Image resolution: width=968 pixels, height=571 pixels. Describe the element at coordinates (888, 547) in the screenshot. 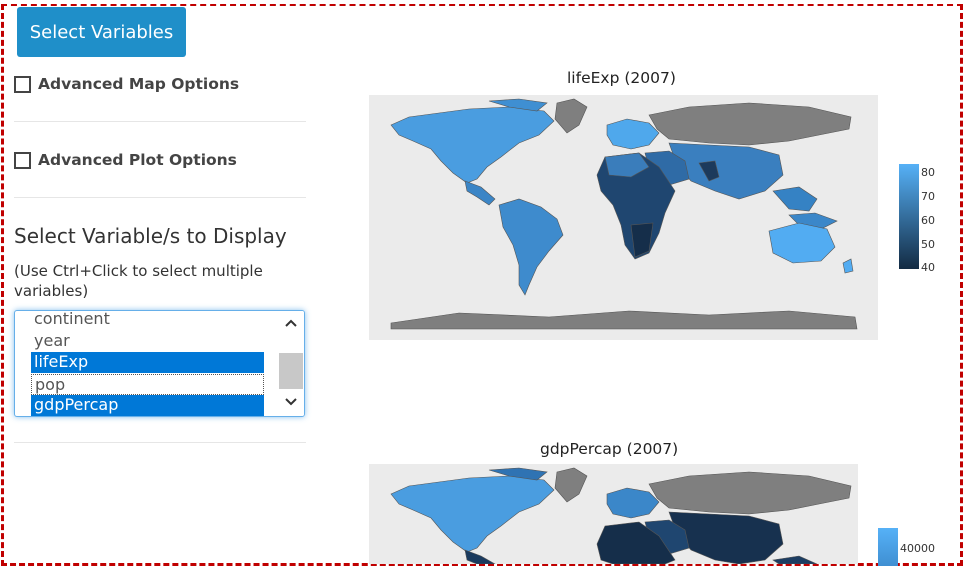

I see `gdppercap-legend-bar` at that location.